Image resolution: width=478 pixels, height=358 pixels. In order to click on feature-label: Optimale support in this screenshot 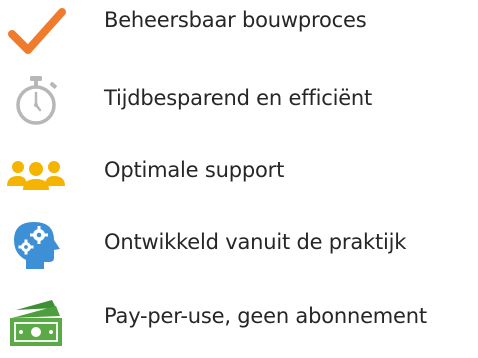, I will do `click(194, 170)`.